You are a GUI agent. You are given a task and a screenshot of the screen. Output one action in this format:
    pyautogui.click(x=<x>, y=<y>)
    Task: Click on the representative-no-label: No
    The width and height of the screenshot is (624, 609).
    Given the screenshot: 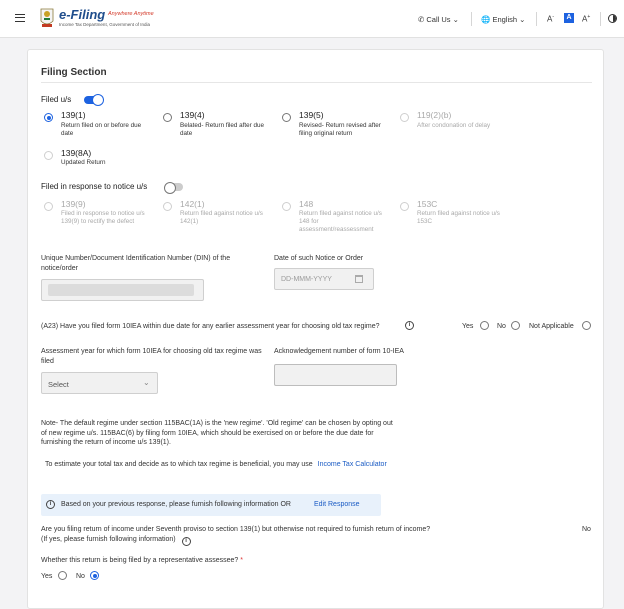 What is the action you would take?
    pyautogui.click(x=80, y=576)
    